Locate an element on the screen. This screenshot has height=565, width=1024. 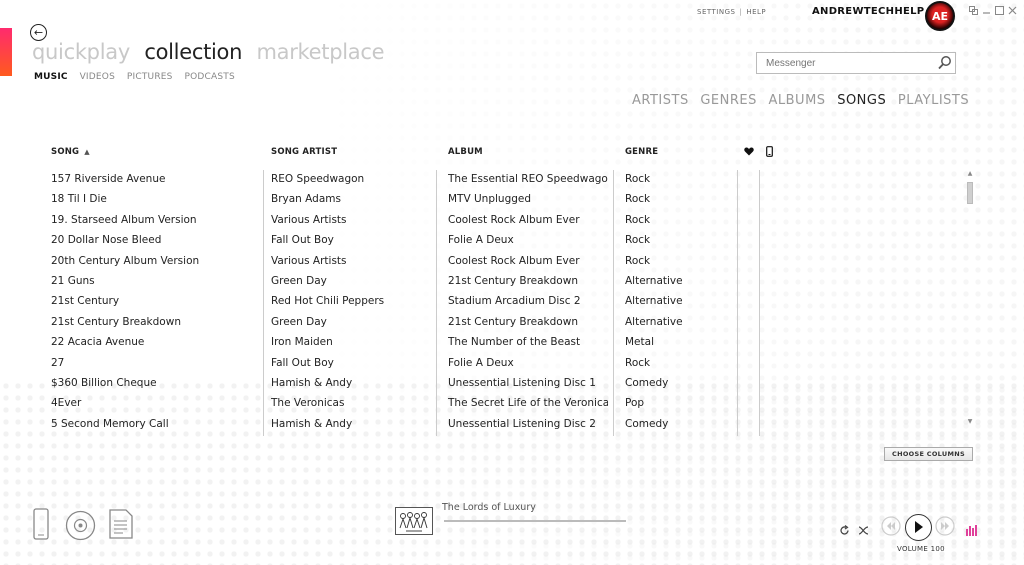
pivot-collection: collection is located at coordinates (193, 52).